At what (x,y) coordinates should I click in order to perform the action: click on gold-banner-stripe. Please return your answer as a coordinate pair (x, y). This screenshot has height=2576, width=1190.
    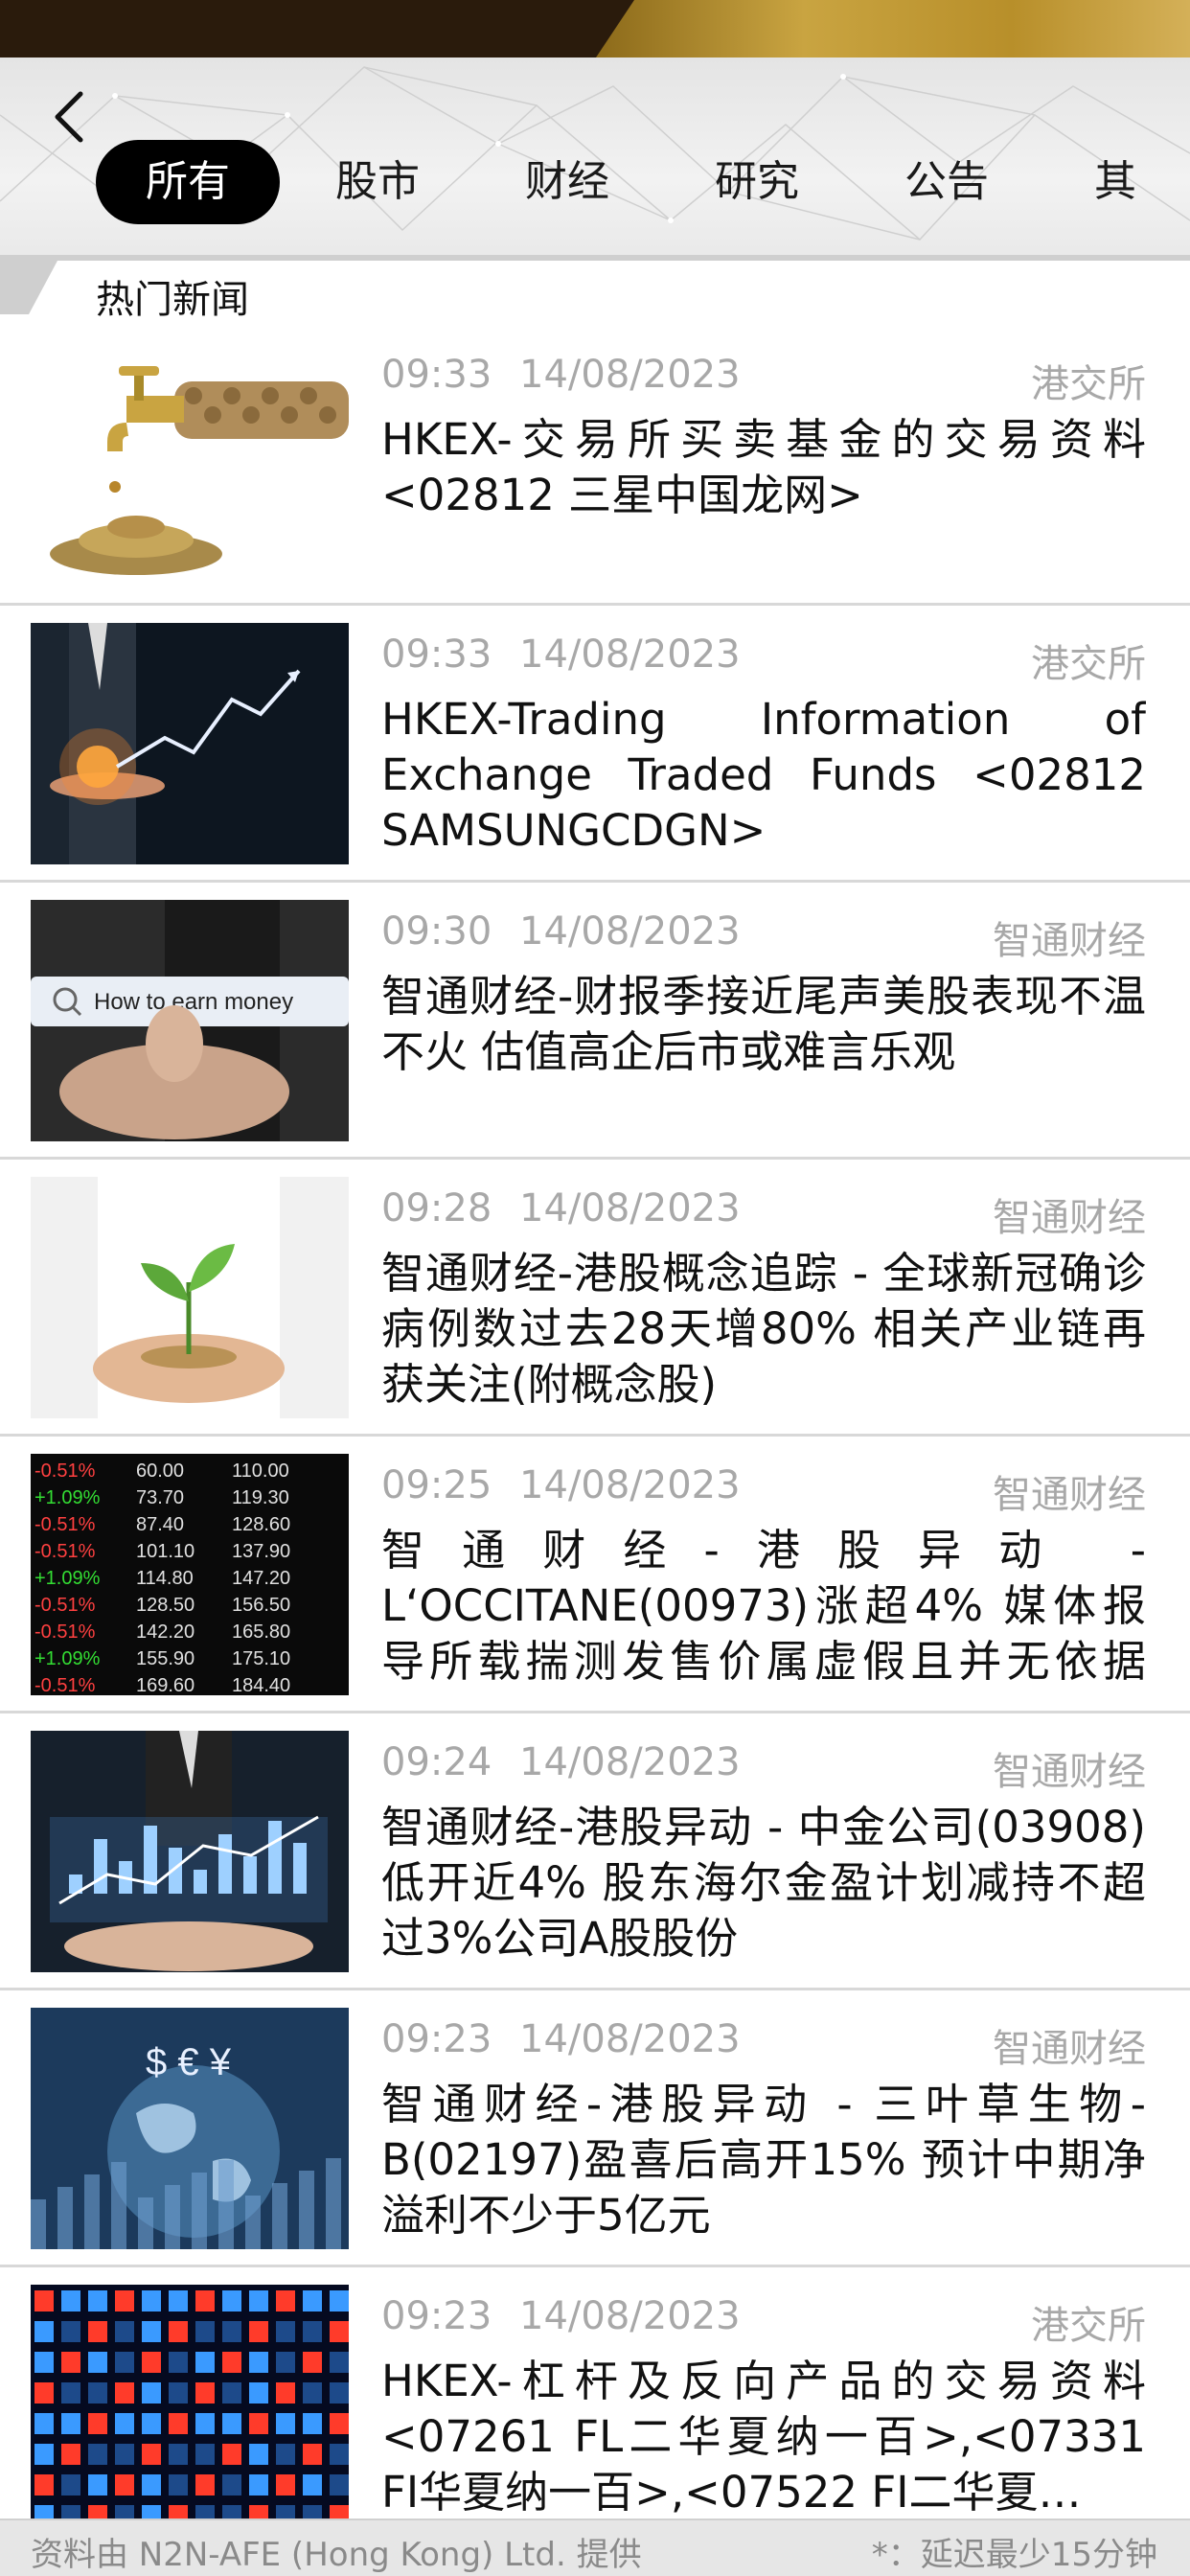
    Looking at the image, I should click on (893, 29).